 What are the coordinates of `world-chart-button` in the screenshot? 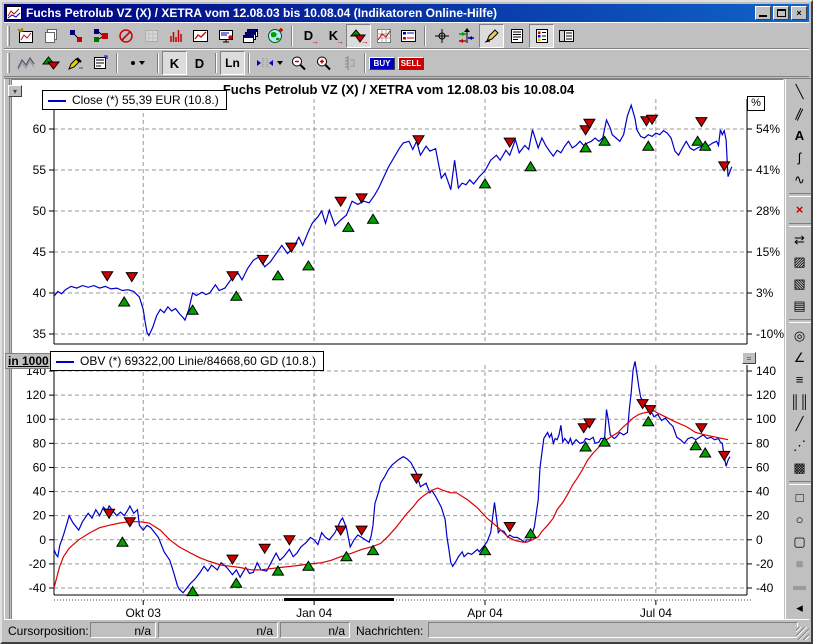 It's located at (275, 36).